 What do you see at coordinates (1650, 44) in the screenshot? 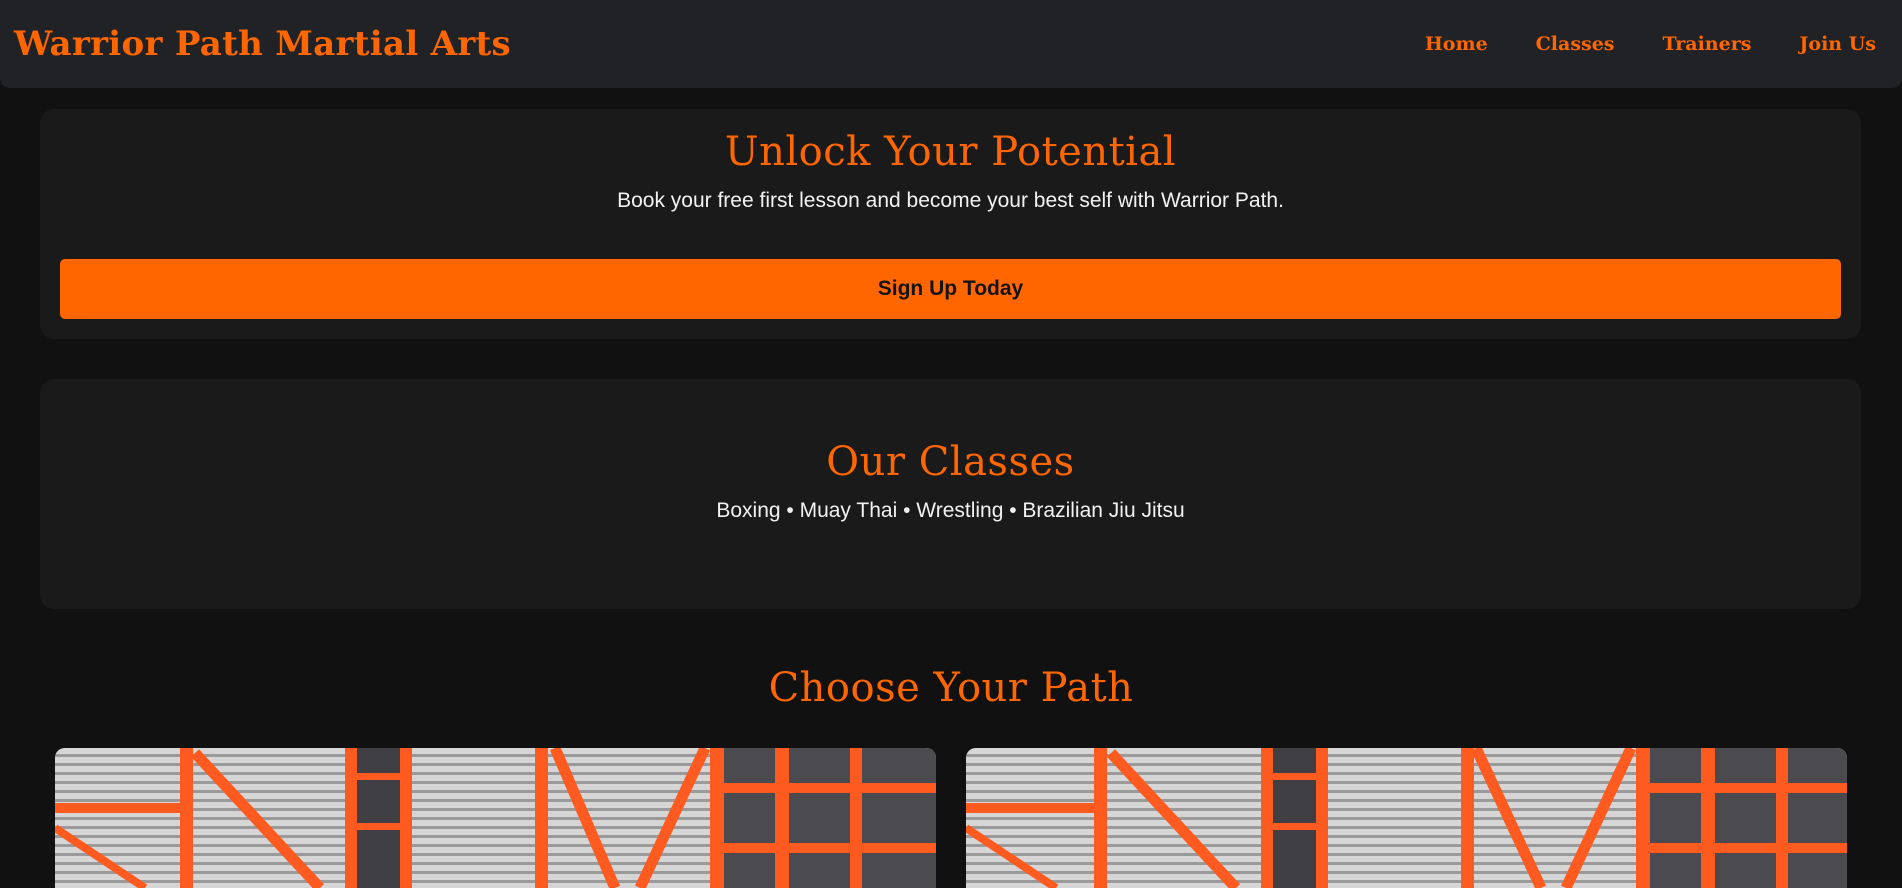
I see `nav-links: Home Classes Trainers Join Us` at bounding box center [1650, 44].